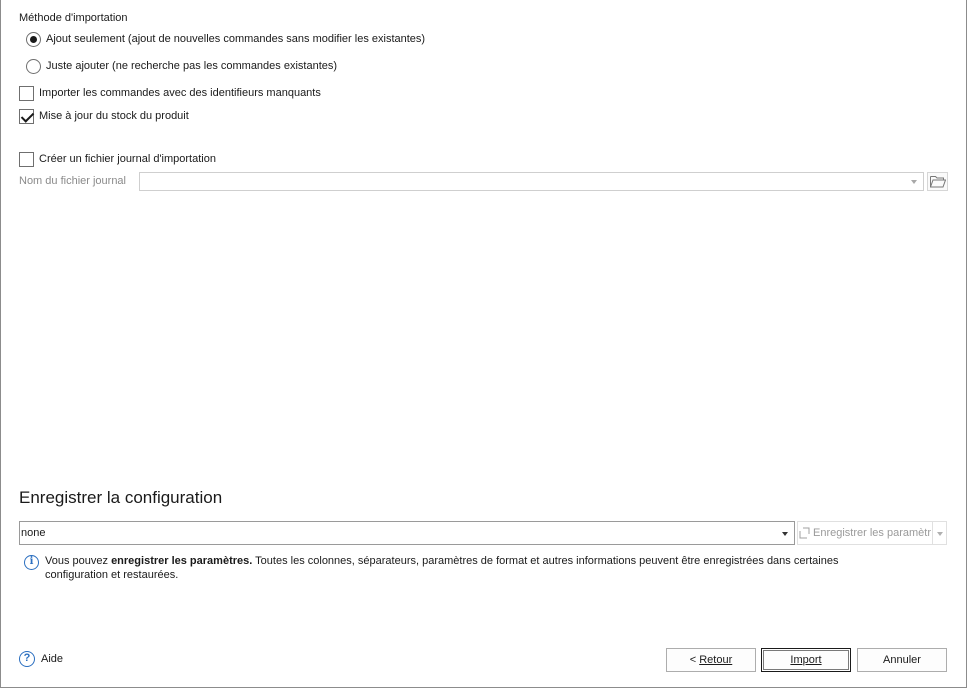  What do you see at coordinates (114, 116) in the screenshot?
I see `checkbox-update-stock-label: Mise à jour du stock du produit` at bounding box center [114, 116].